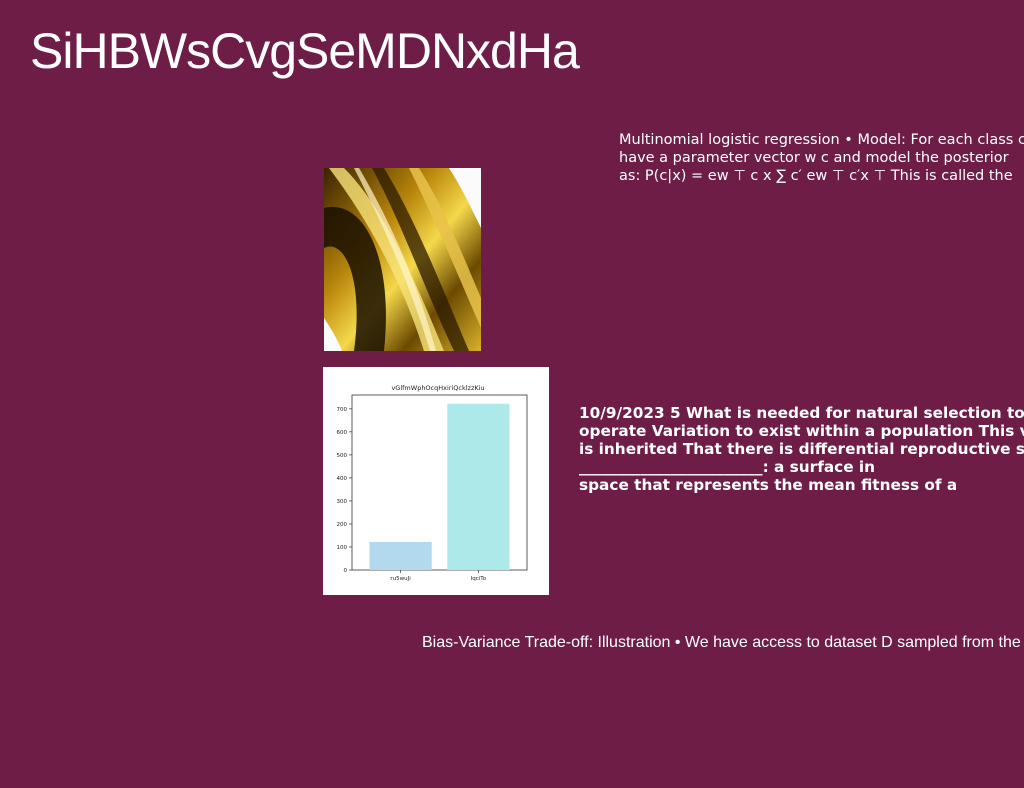 This screenshot has width=1024, height=788. Describe the element at coordinates (342, 548) in the screenshot. I see `y-tick-label: 100` at that location.